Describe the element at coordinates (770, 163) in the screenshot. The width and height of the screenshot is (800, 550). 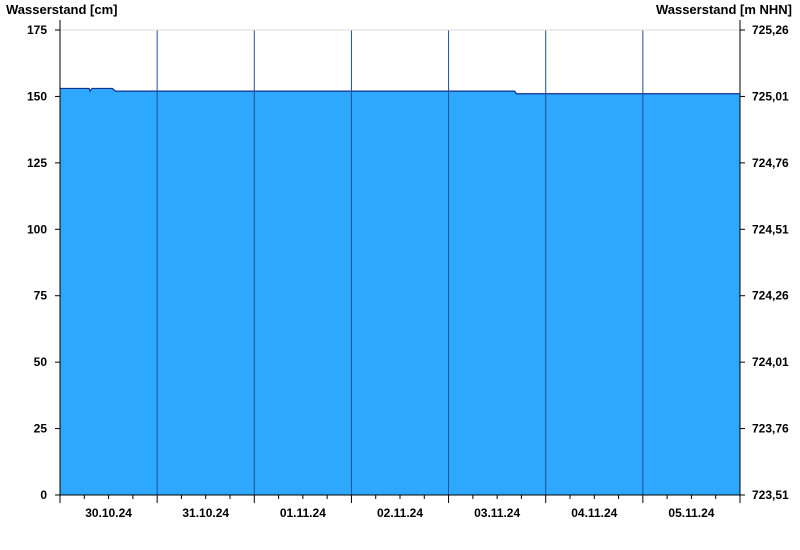
I see `y-right-tick-label: 724,76` at that location.